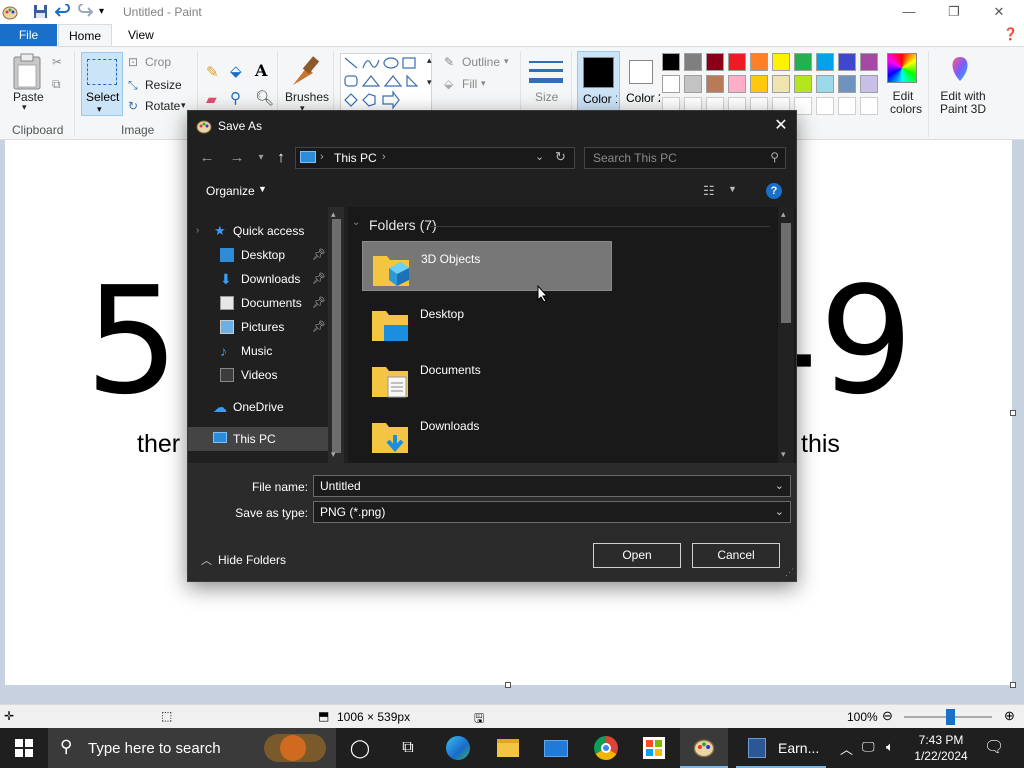  Describe the element at coordinates (101, 11) in the screenshot. I see `customize-qat-icon: ▾` at that location.